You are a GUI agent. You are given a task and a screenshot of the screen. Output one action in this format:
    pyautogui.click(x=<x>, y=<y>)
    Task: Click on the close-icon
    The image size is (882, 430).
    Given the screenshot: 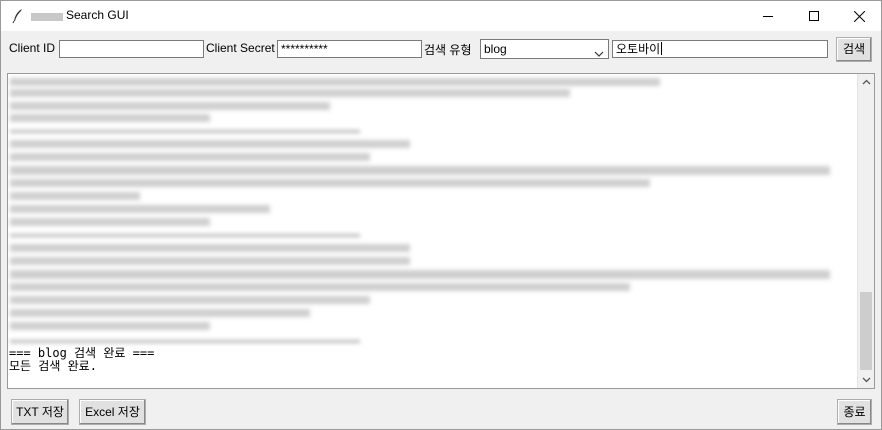 What is the action you would take?
    pyautogui.click(x=859, y=16)
    